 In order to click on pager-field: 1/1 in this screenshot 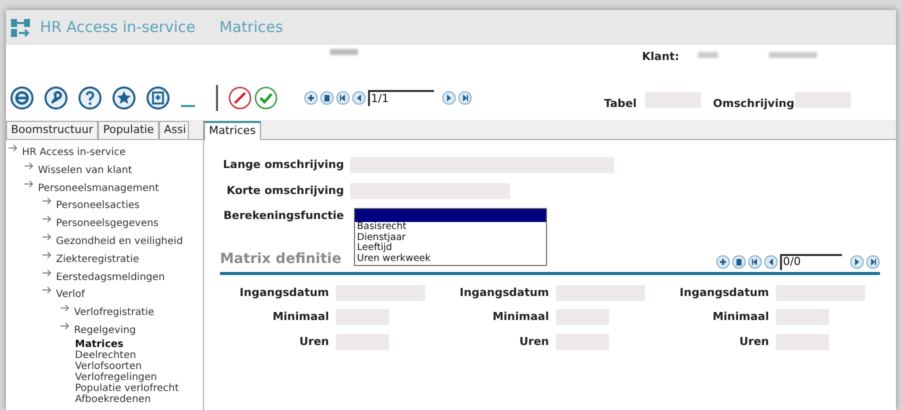, I will do `click(401, 98)`.